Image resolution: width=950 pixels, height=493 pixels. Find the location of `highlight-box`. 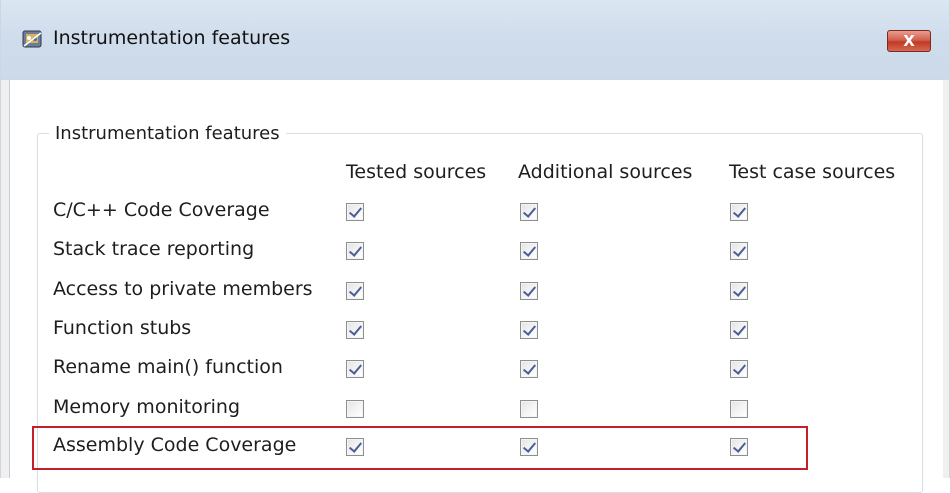

highlight-box is located at coordinates (420, 448).